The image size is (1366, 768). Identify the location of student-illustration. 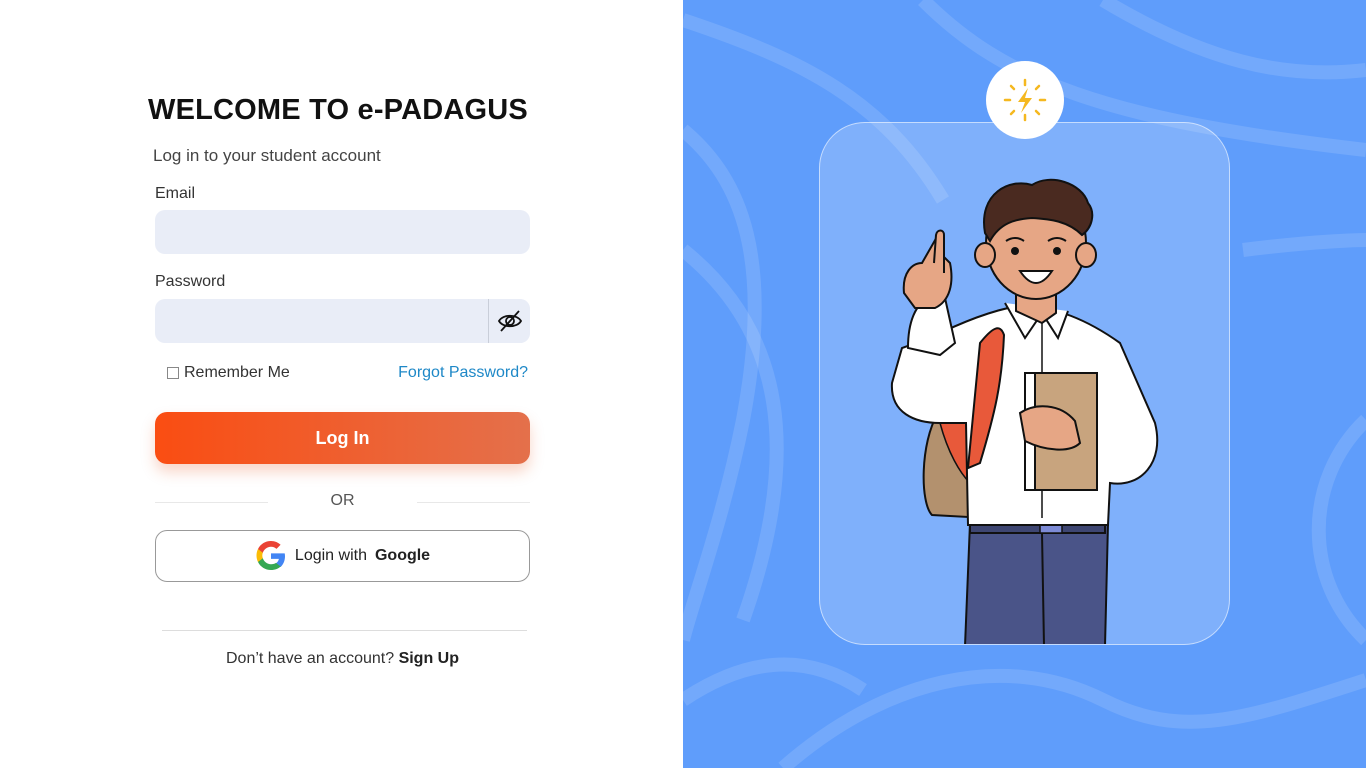
(1024, 411).